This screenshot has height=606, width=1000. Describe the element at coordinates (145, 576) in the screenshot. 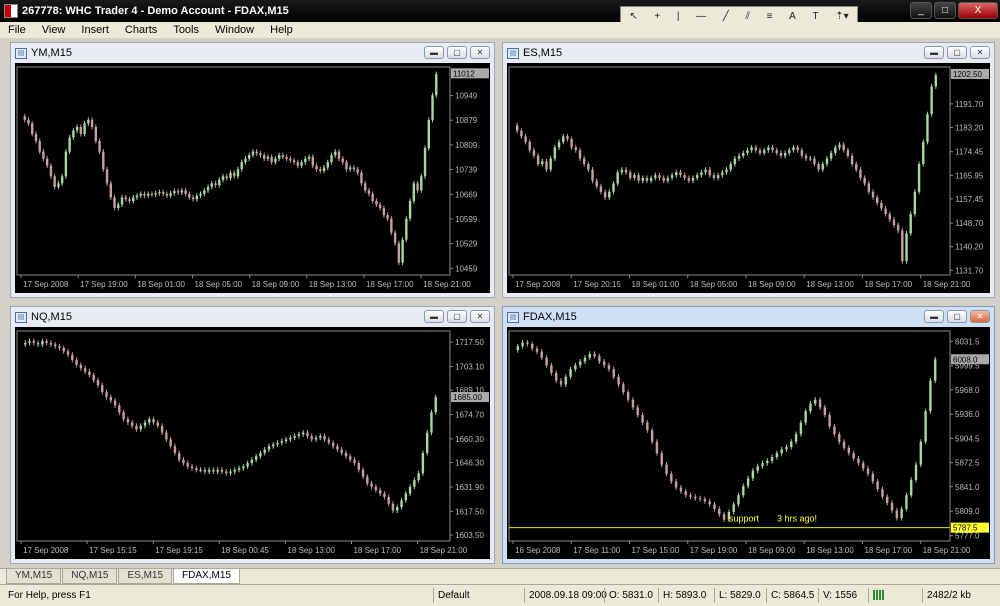

I see `tab-es: ES,M15` at that location.